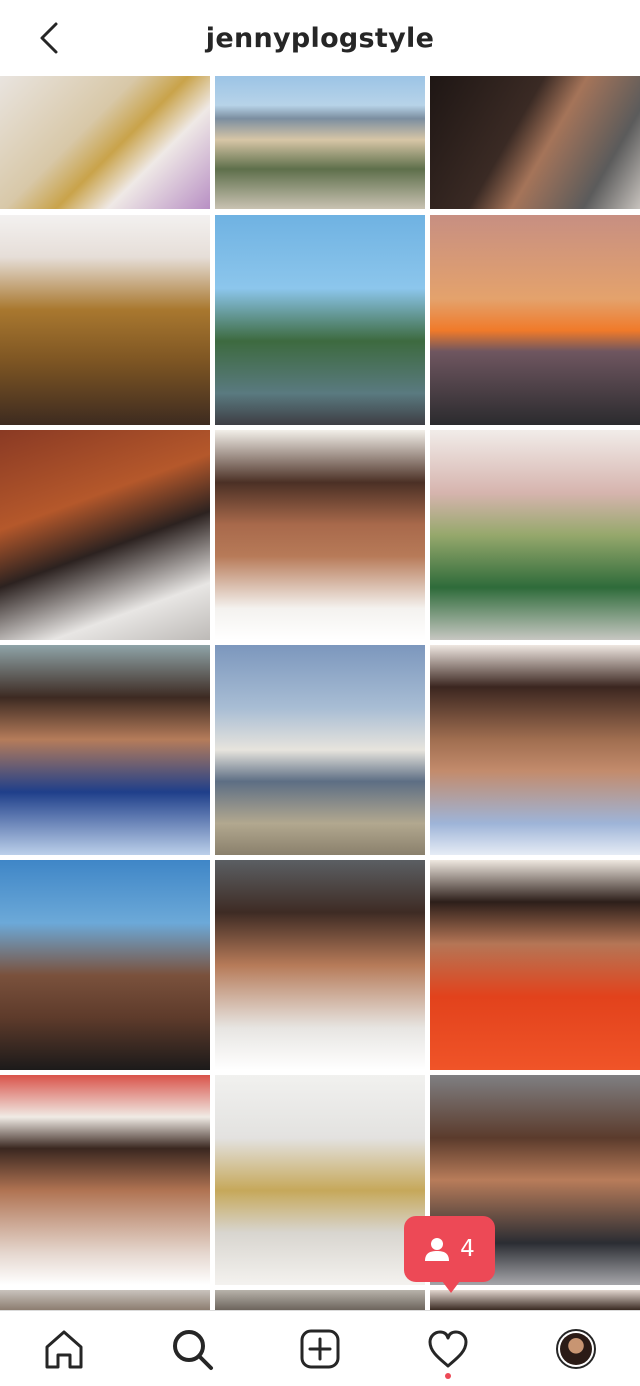 The height and width of the screenshot is (1386, 640). Describe the element at coordinates (535, 965) in the screenshot. I see `post-red-sweater` at that location.